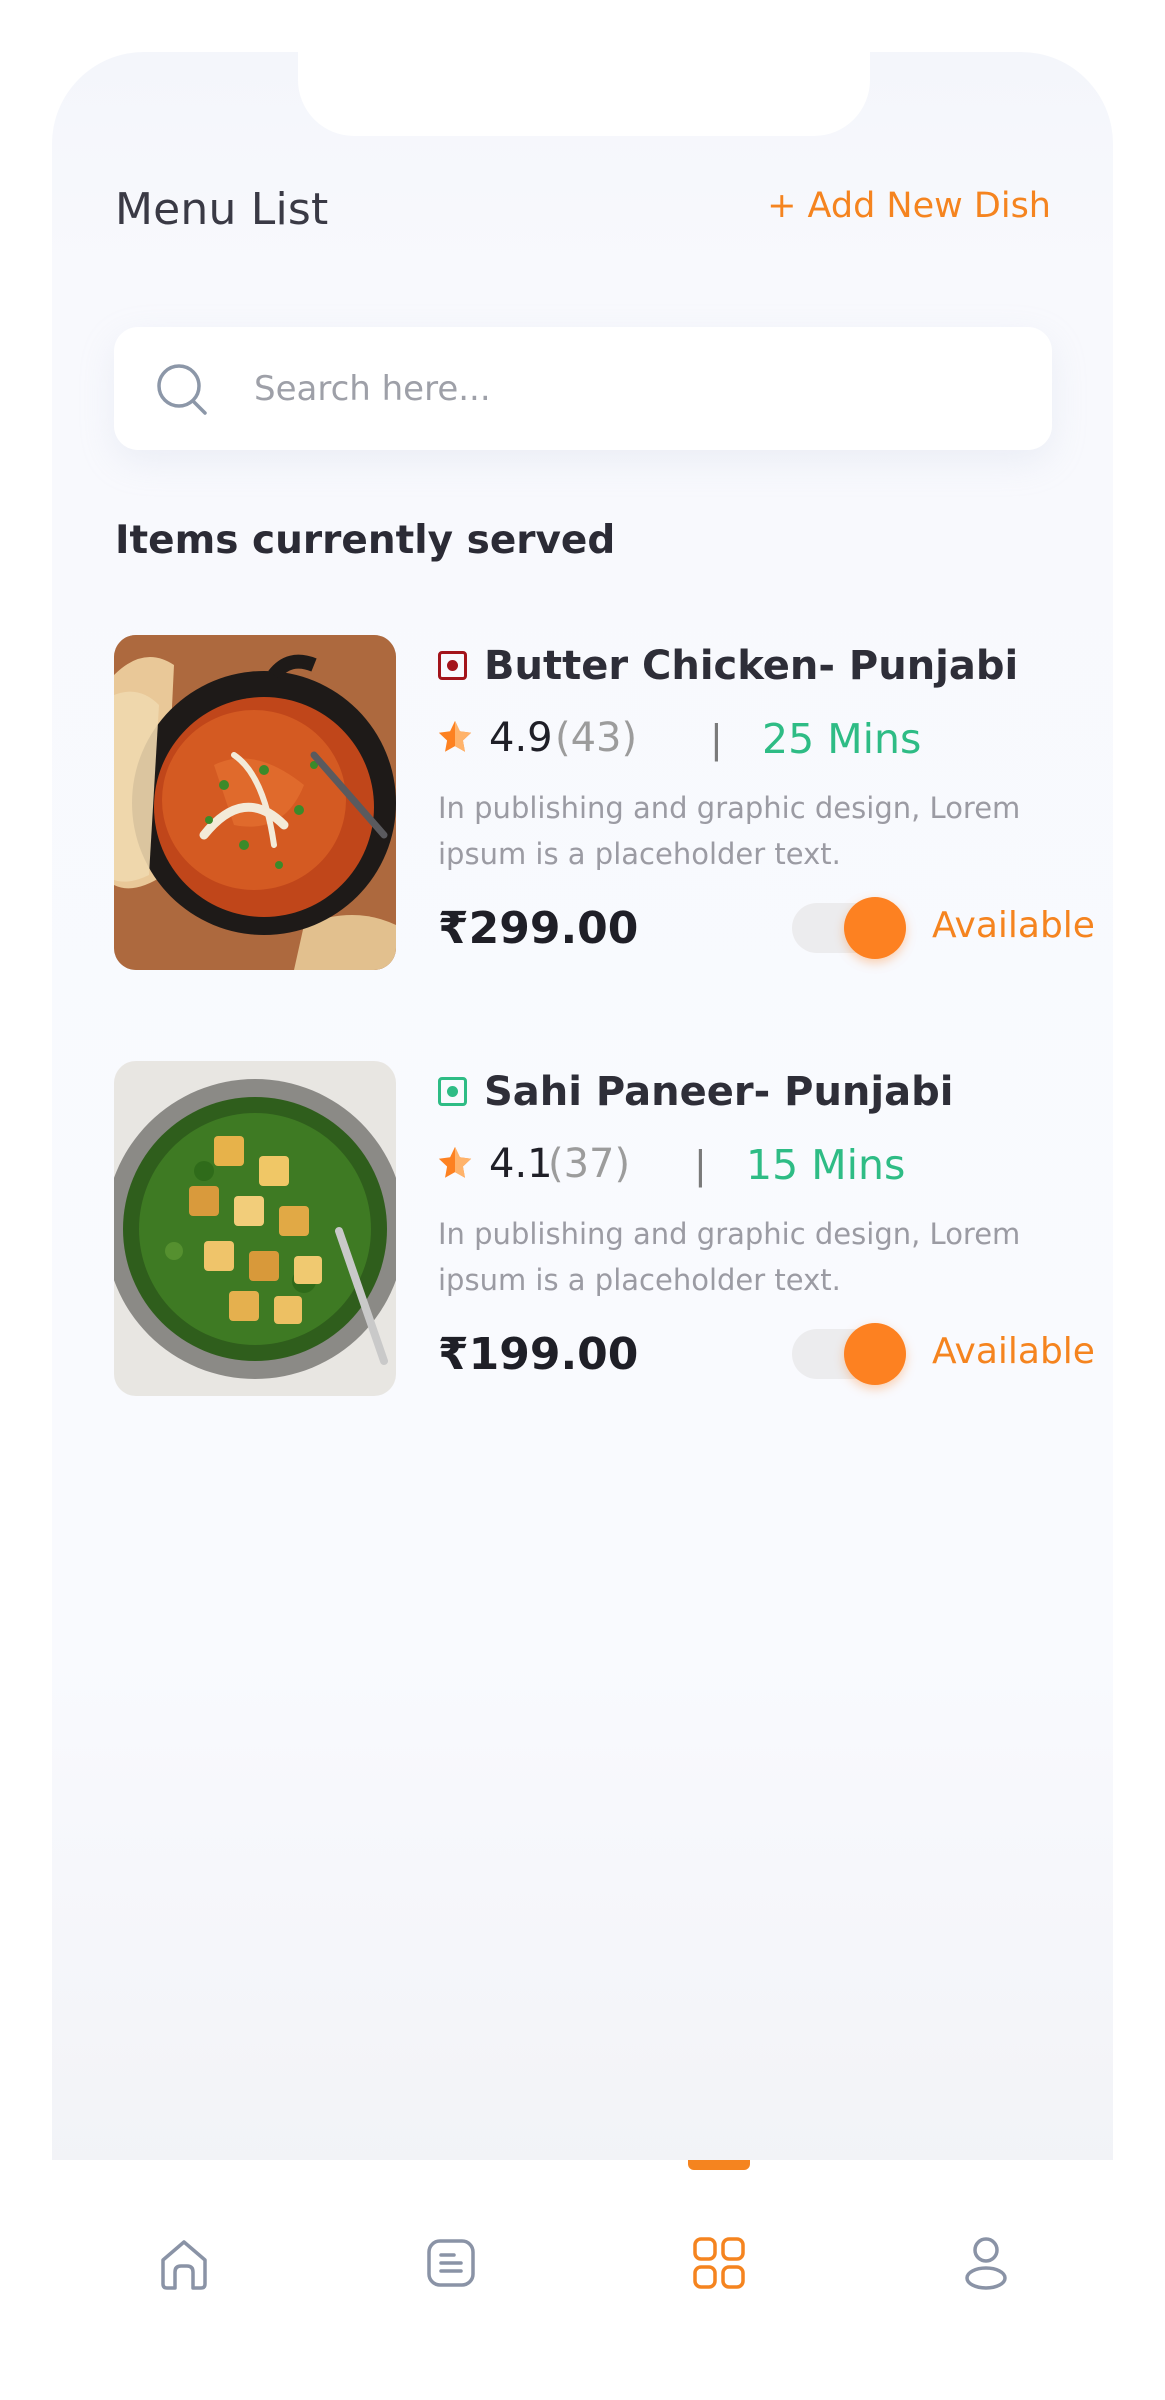 The image size is (1165, 2400). What do you see at coordinates (521, 738) in the screenshot?
I see `dish-rating: 4.9` at bounding box center [521, 738].